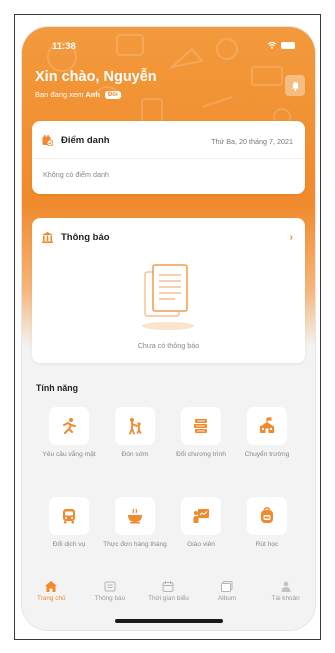 The image size is (335, 653). I want to click on school-building-icon, so click(267, 425).